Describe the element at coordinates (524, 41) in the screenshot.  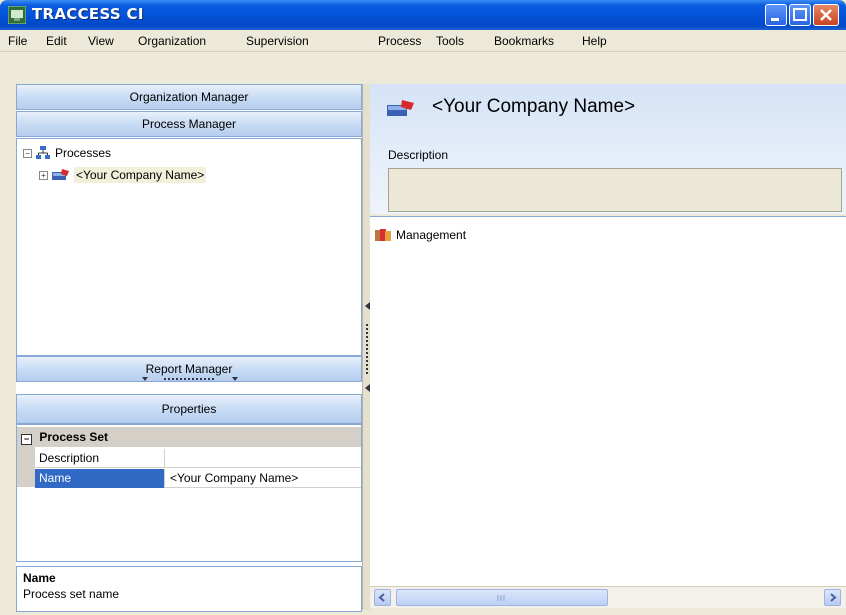
I see `menu-bookmarks: Bookmarks` at that location.